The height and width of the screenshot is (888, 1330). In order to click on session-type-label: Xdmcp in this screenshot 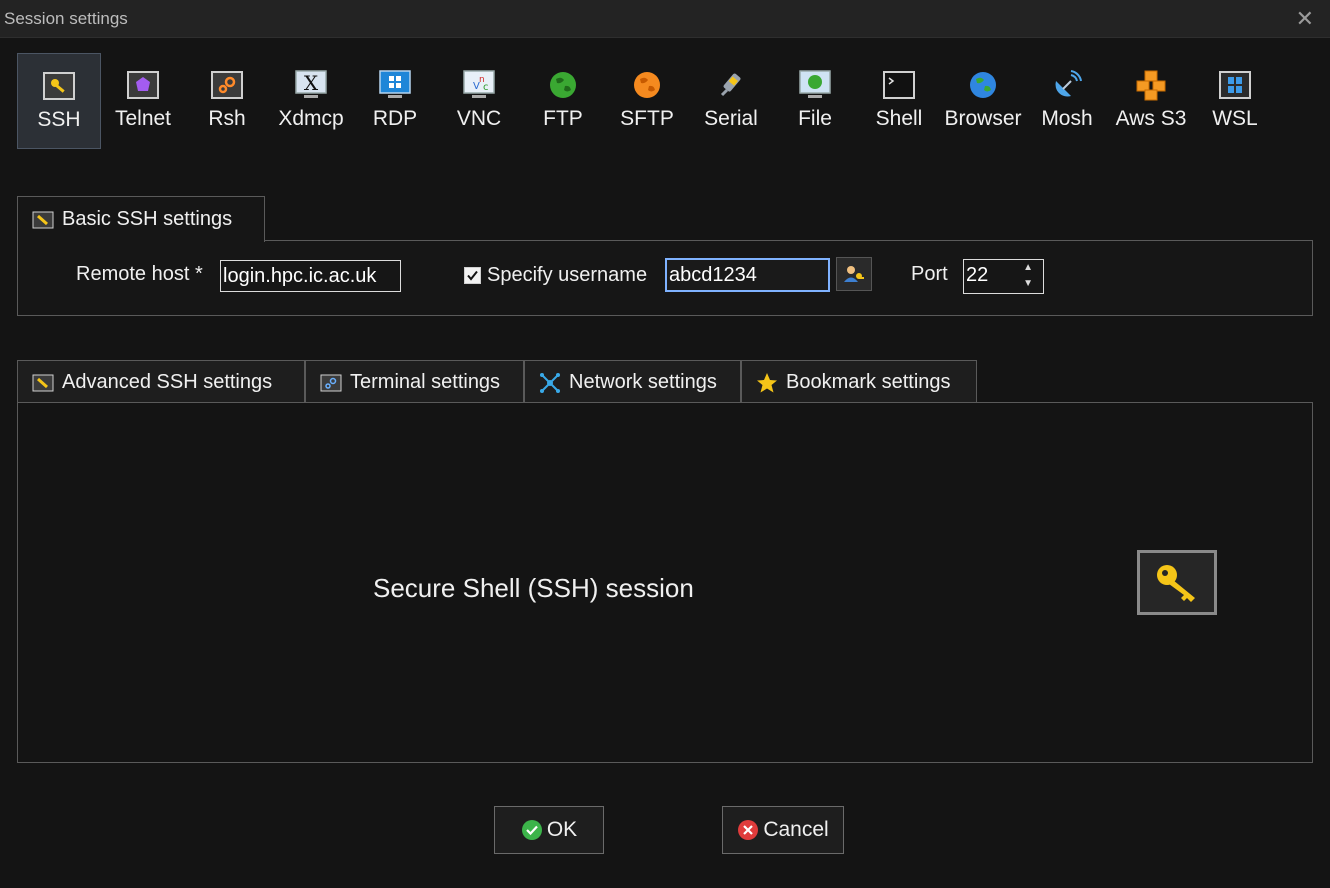, I will do `click(311, 118)`.